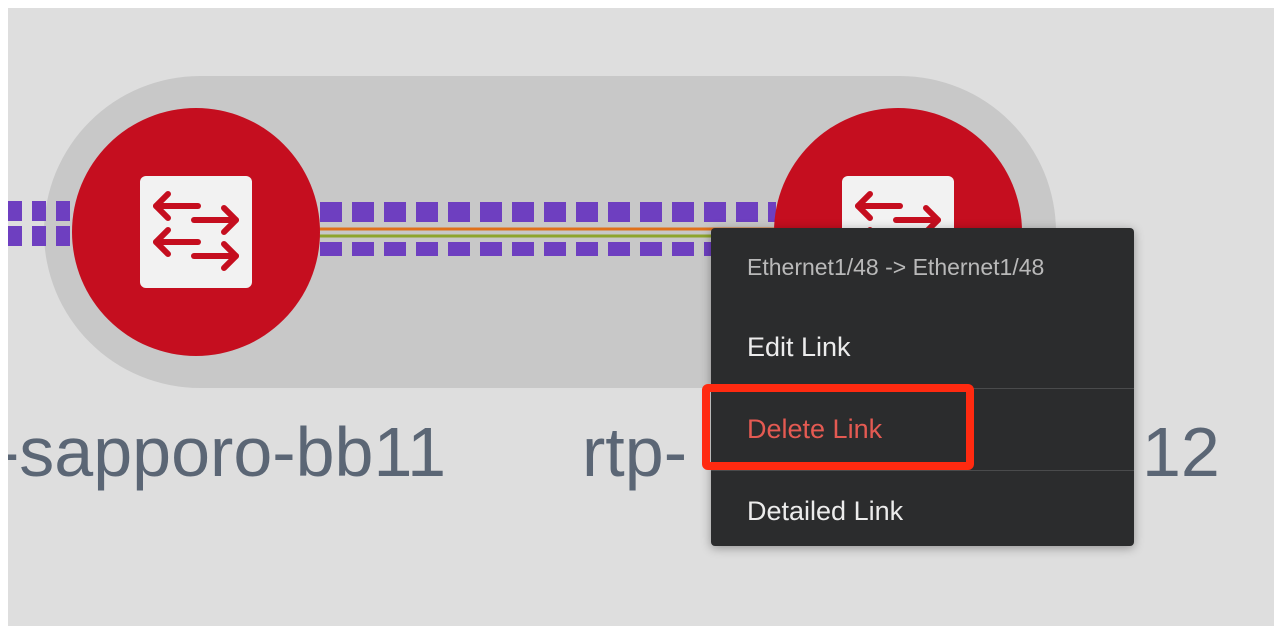  What do you see at coordinates (634, 452) in the screenshot?
I see `node-label-right: rtp-` at bounding box center [634, 452].